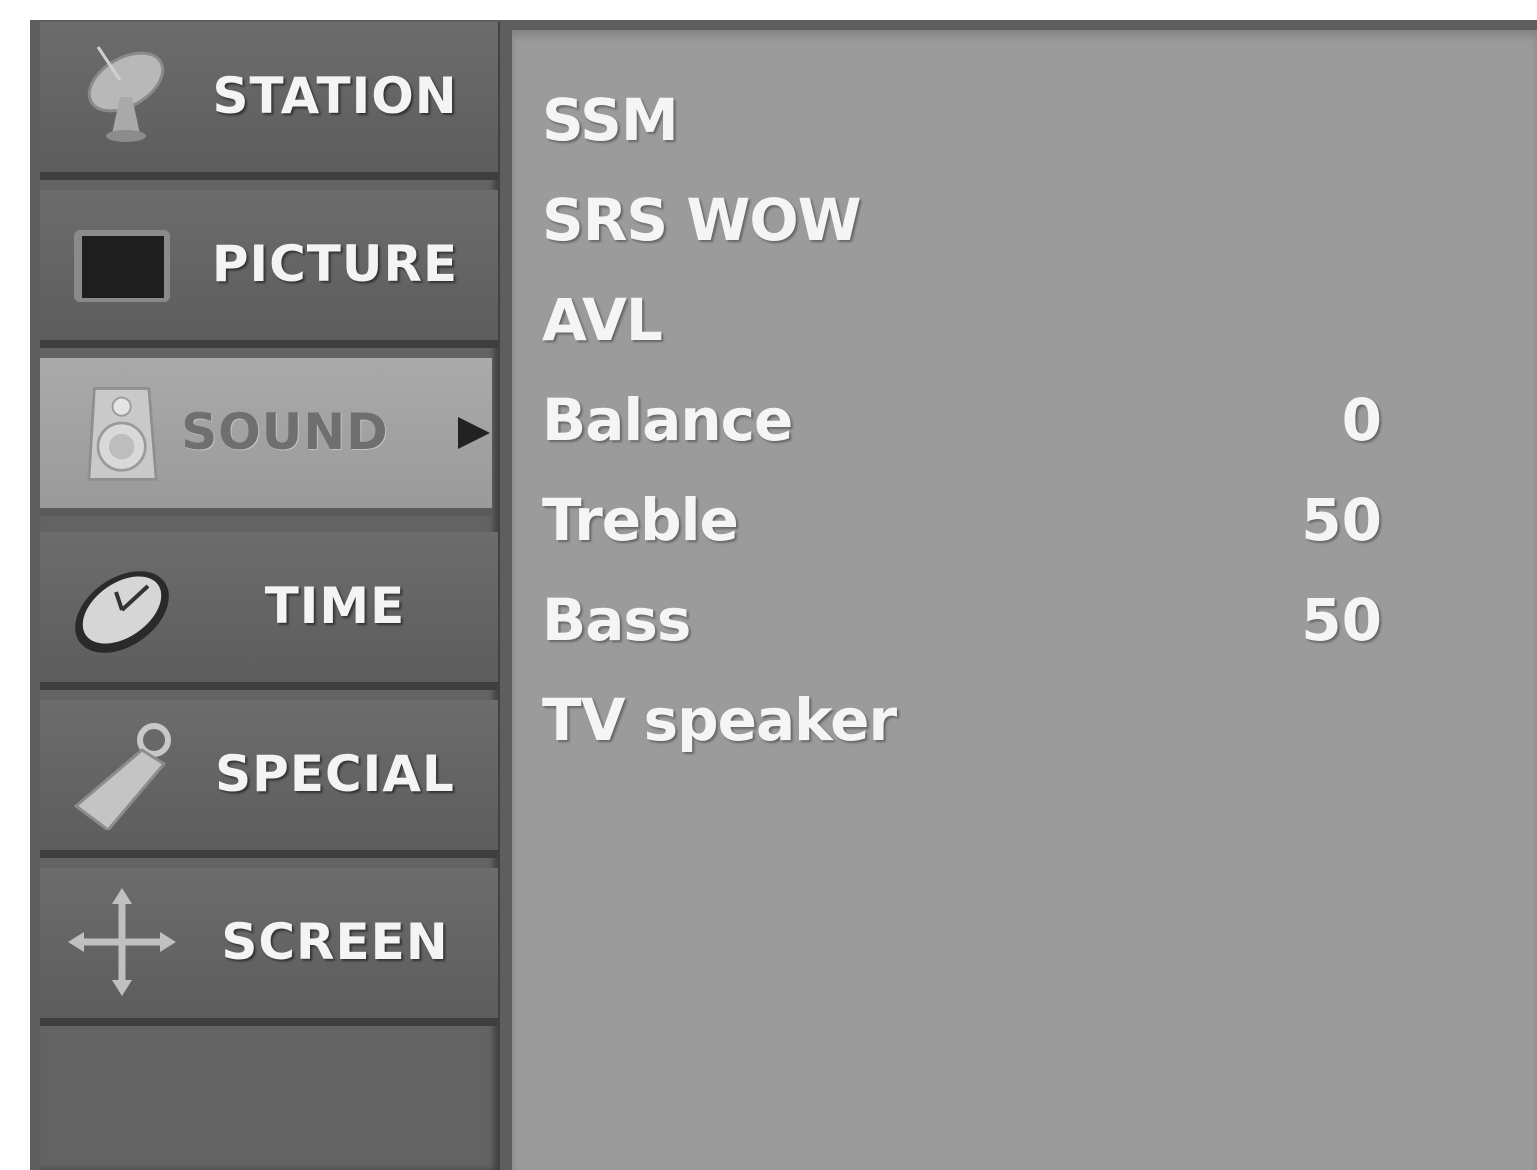 The height and width of the screenshot is (1170, 1537). I want to click on option-tv-speaker: TV speaker, so click(962, 720).